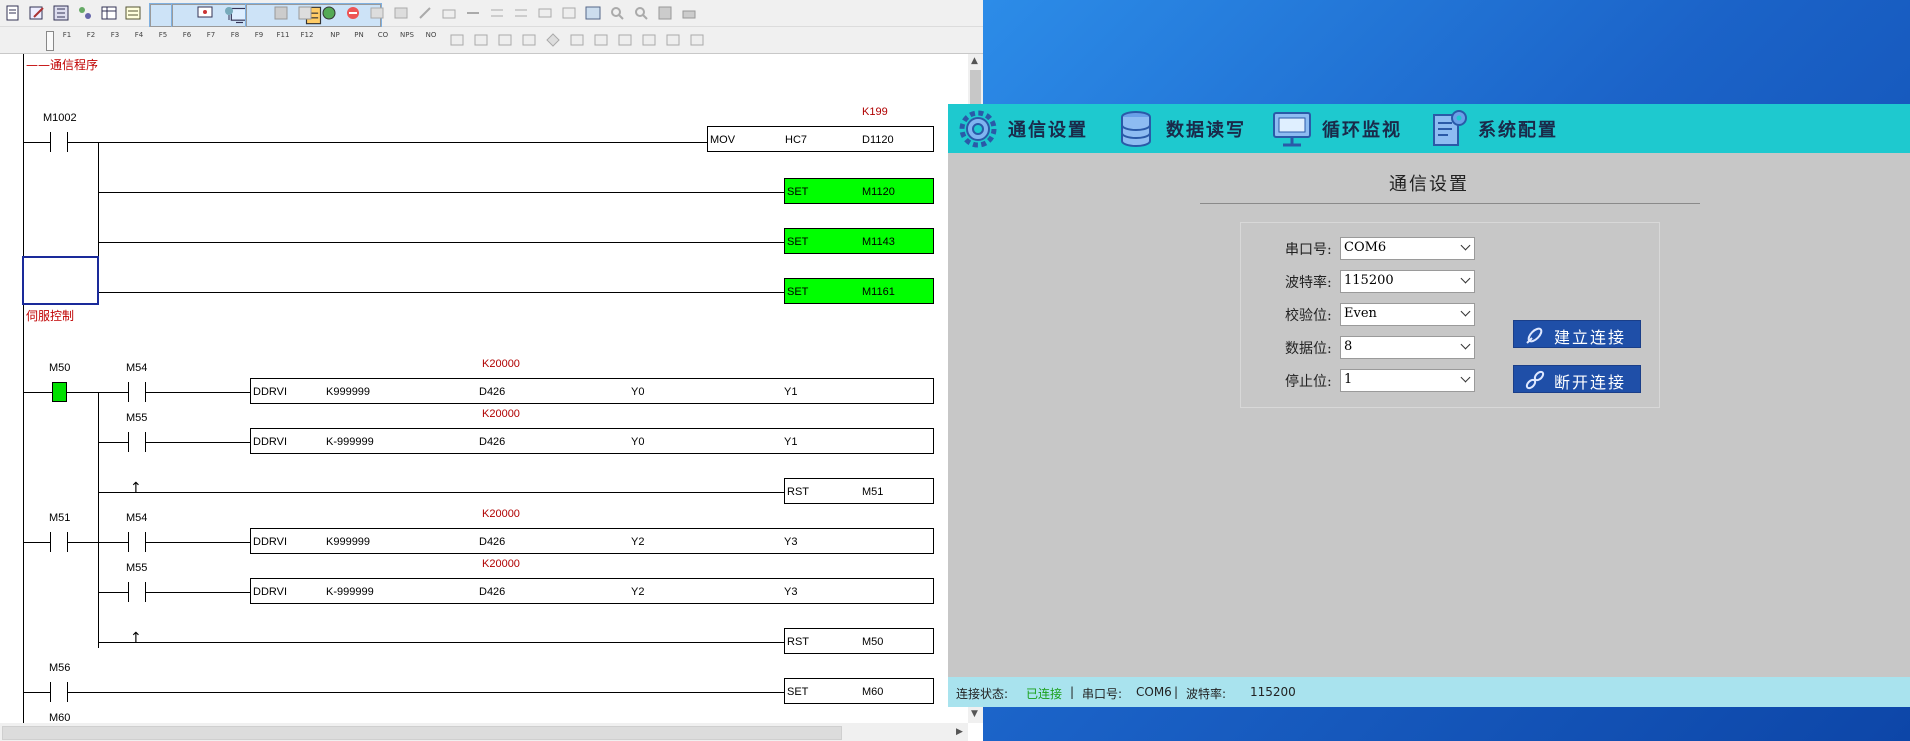 The image size is (1910, 741). Describe the element at coordinates (1308, 349) in the screenshot. I see `databits-label: 数据位:` at that location.